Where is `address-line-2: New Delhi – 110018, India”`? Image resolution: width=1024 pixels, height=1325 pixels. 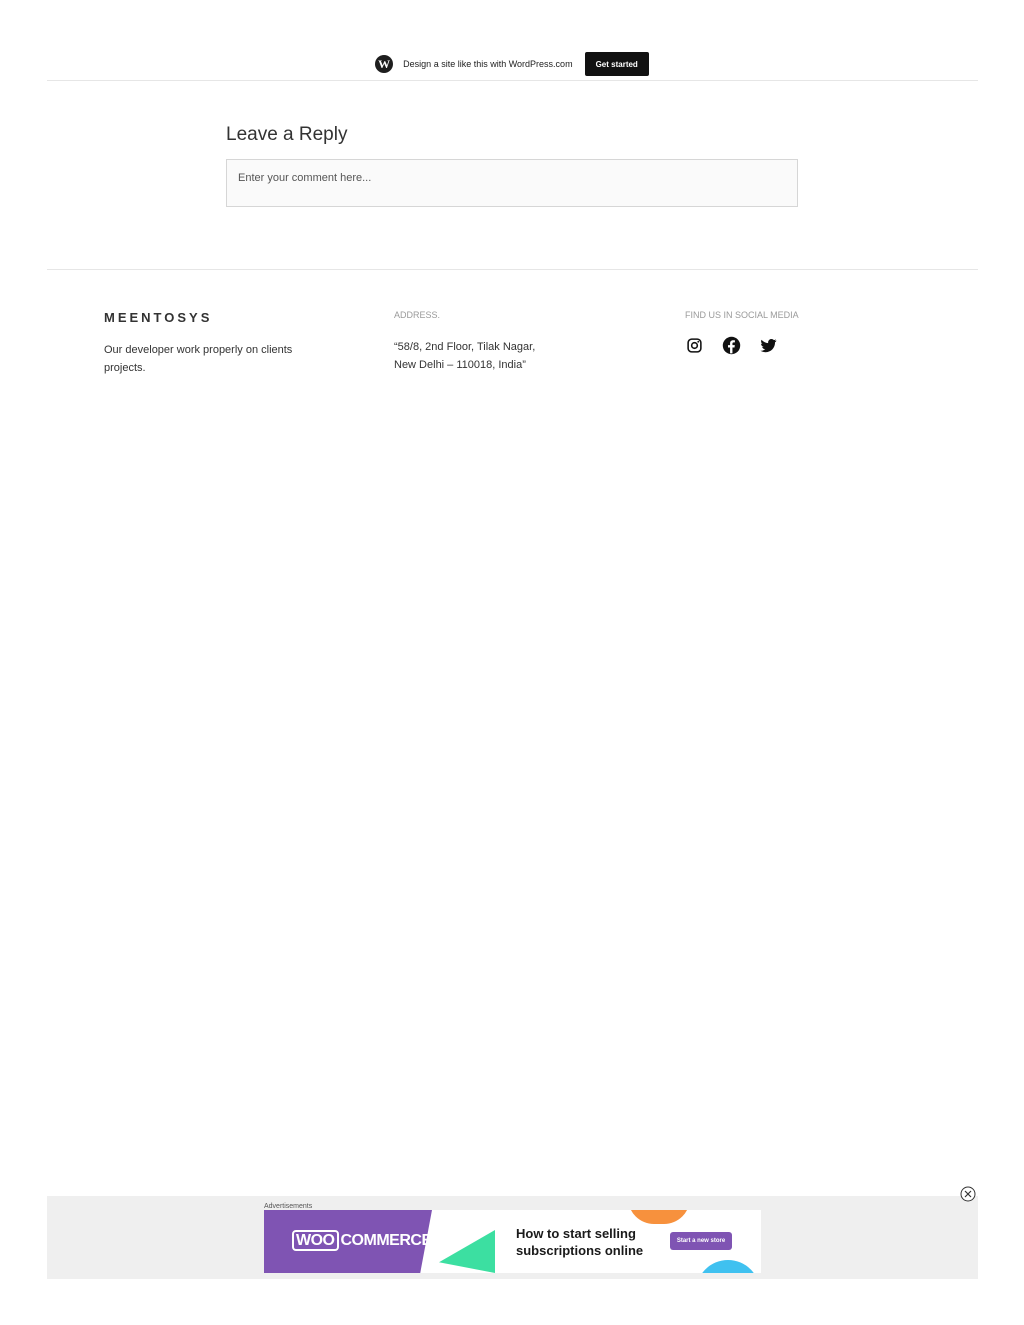 address-line-2: New Delhi – 110018, India” is located at coordinates (460, 365).